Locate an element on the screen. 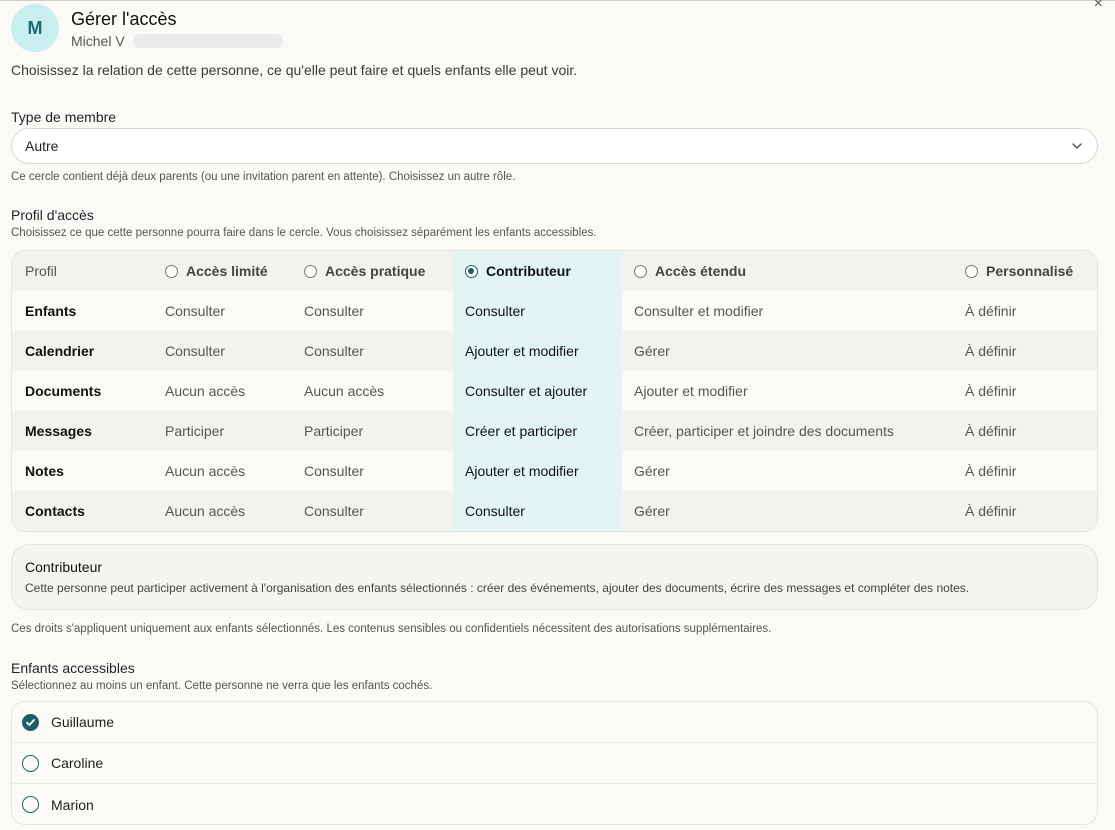 The image size is (1115, 830). top-border is located at coordinates (557, 0).